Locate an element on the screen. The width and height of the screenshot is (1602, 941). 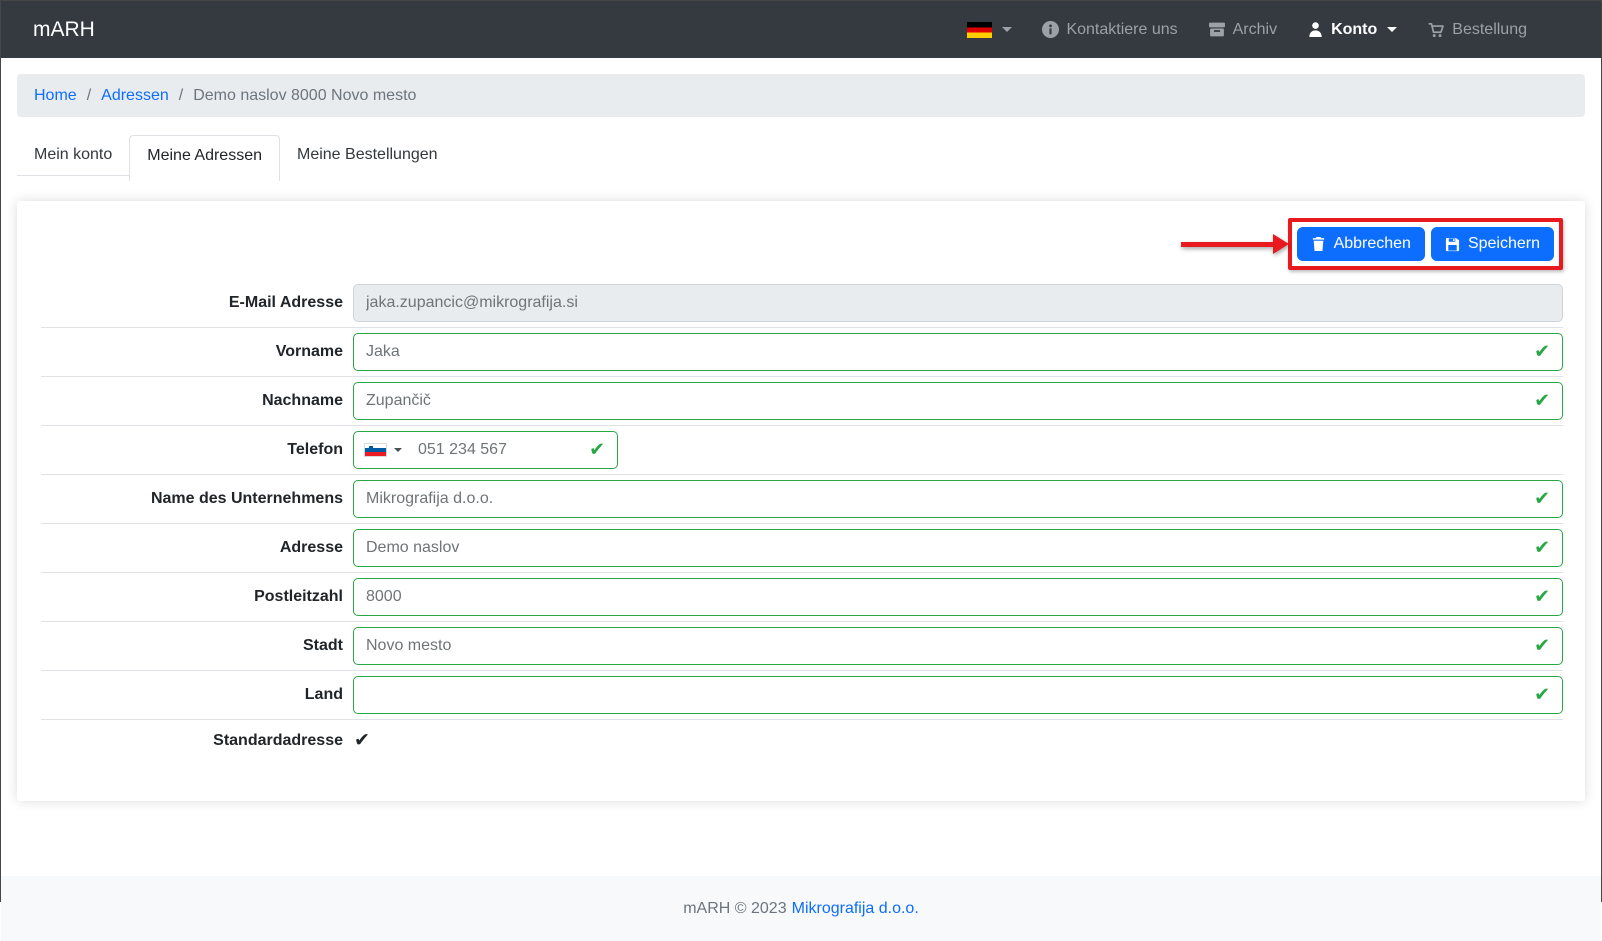
form-row-email: E-Mail Adresse is located at coordinates (802, 303).